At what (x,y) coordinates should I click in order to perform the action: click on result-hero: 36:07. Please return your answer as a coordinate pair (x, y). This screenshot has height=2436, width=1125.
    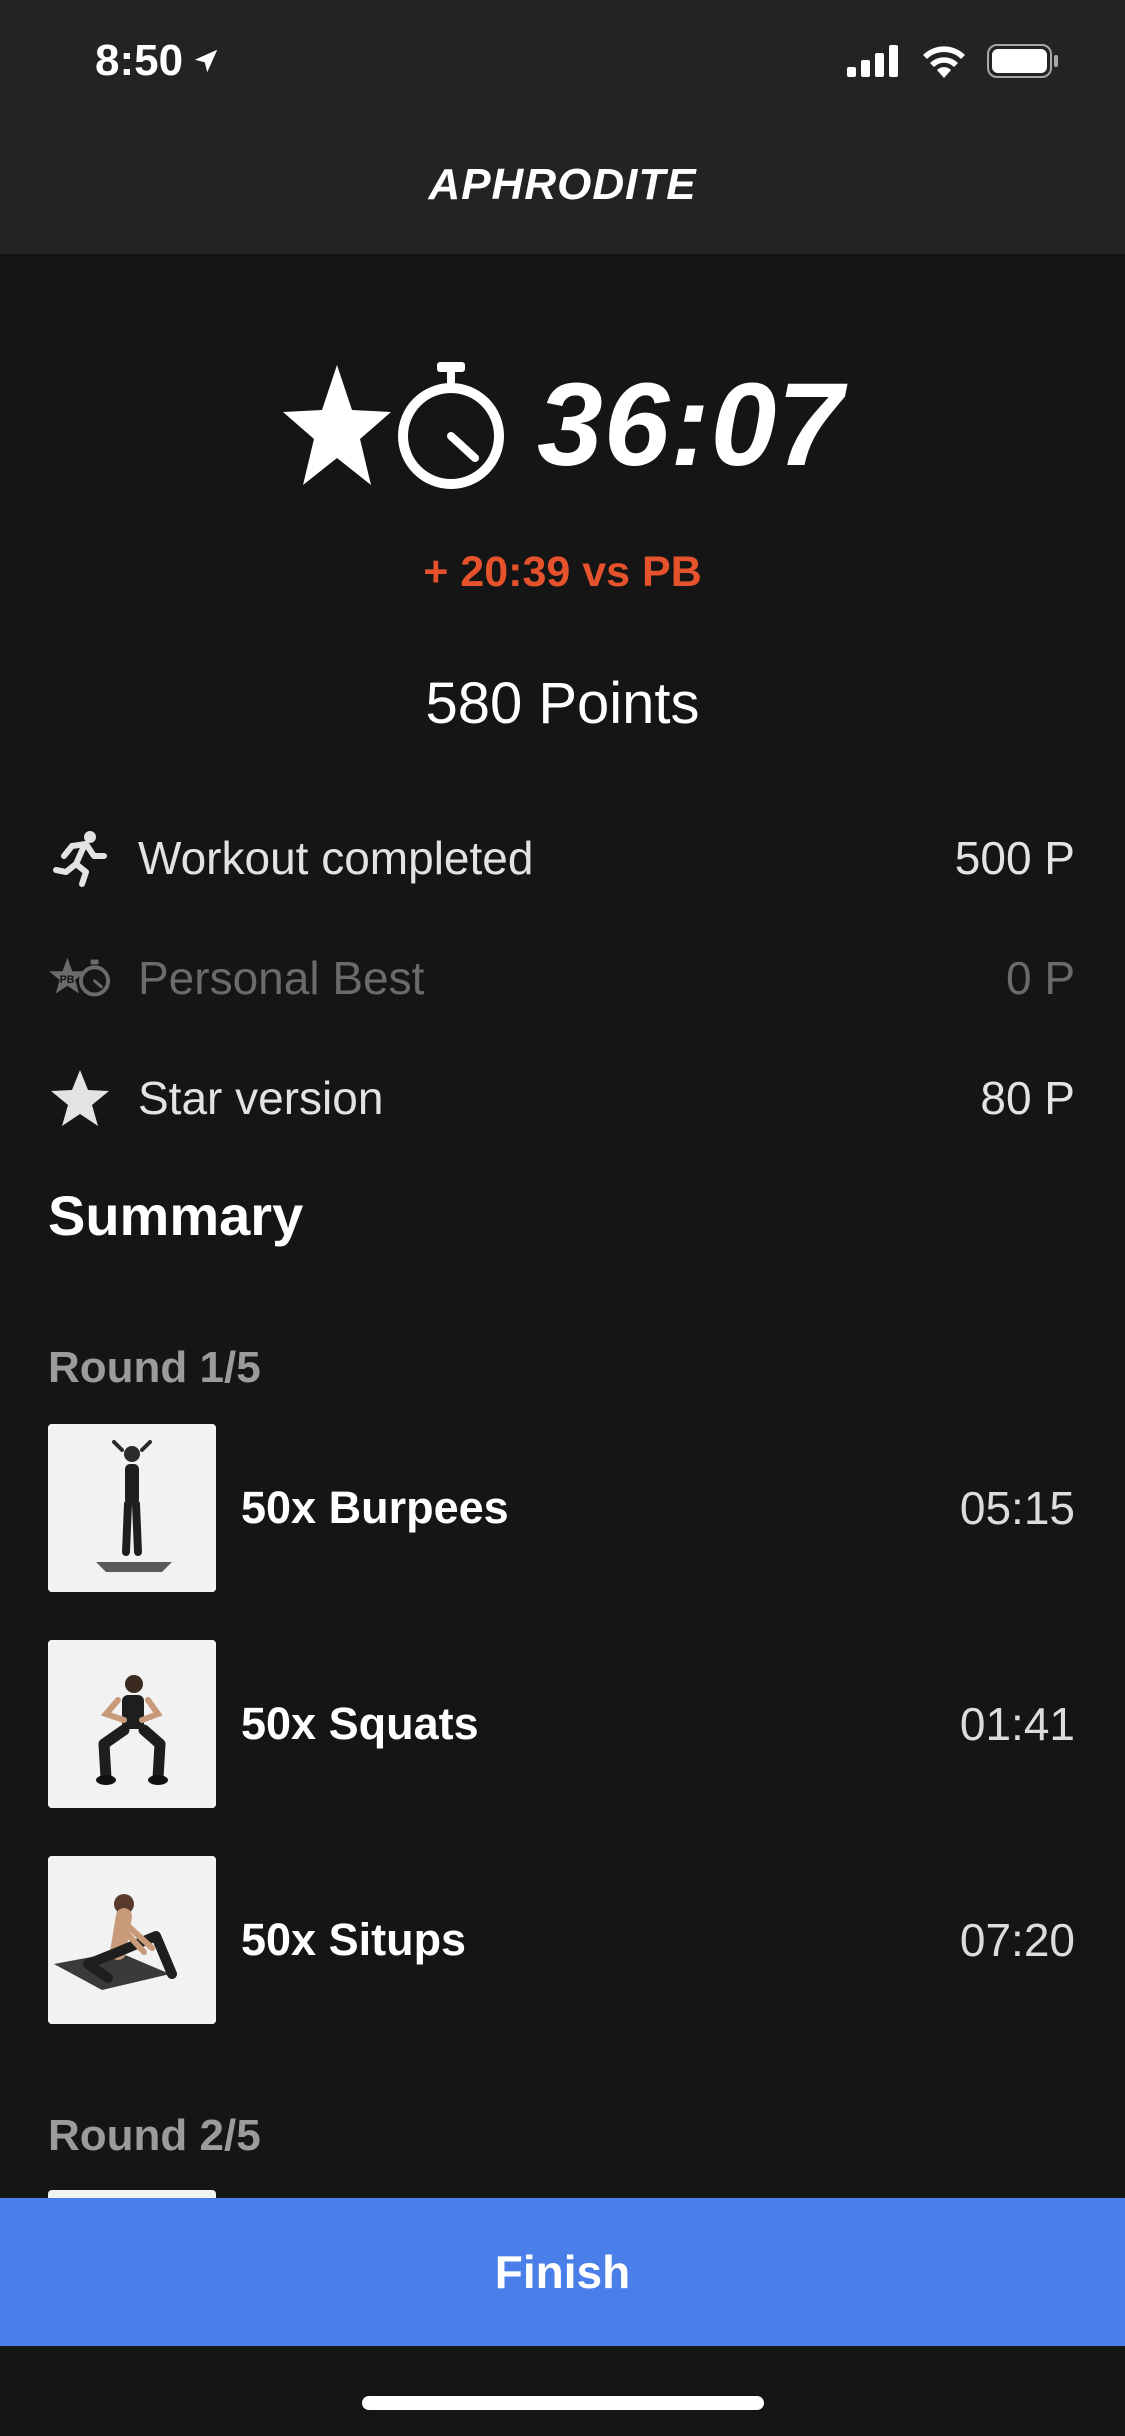
    Looking at the image, I should click on (562, 425).